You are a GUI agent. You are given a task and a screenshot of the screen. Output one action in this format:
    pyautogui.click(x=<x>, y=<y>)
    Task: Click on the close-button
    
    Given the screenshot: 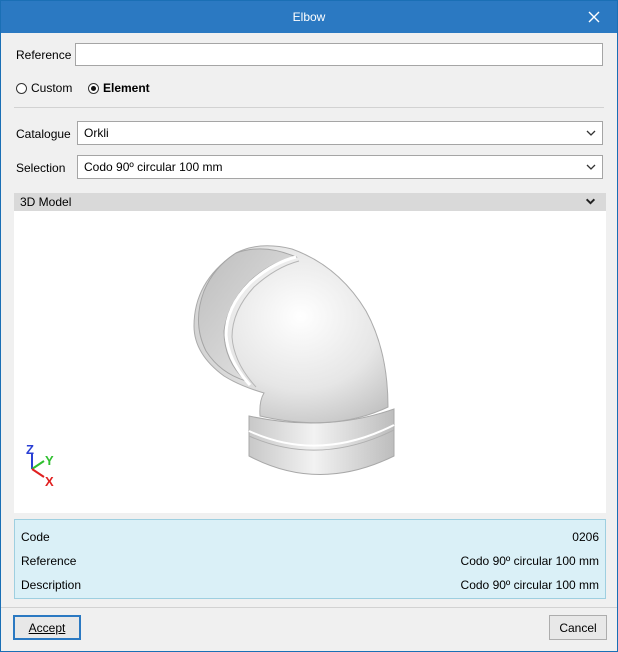 What is the action you would take?
    pyautogui.click(x=594, y=17)
    